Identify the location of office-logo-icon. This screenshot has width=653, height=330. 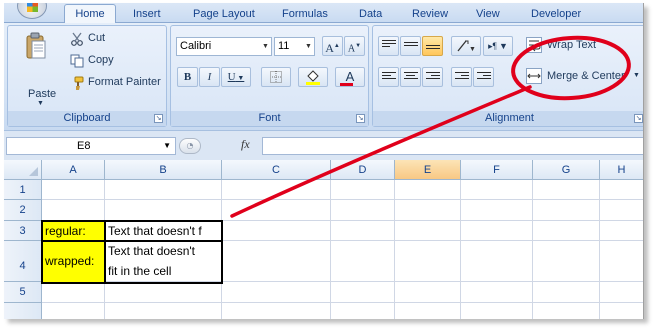
(32, 7).